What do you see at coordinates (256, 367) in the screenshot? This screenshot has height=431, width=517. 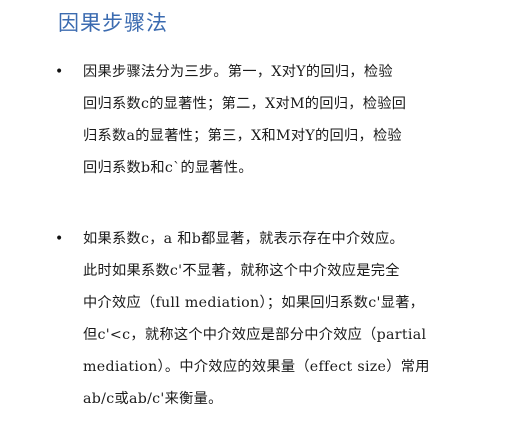 I see `bullet-text-line: mediation）。中介效应的效果量（effect size）常用` at bounding box center [256, 367].